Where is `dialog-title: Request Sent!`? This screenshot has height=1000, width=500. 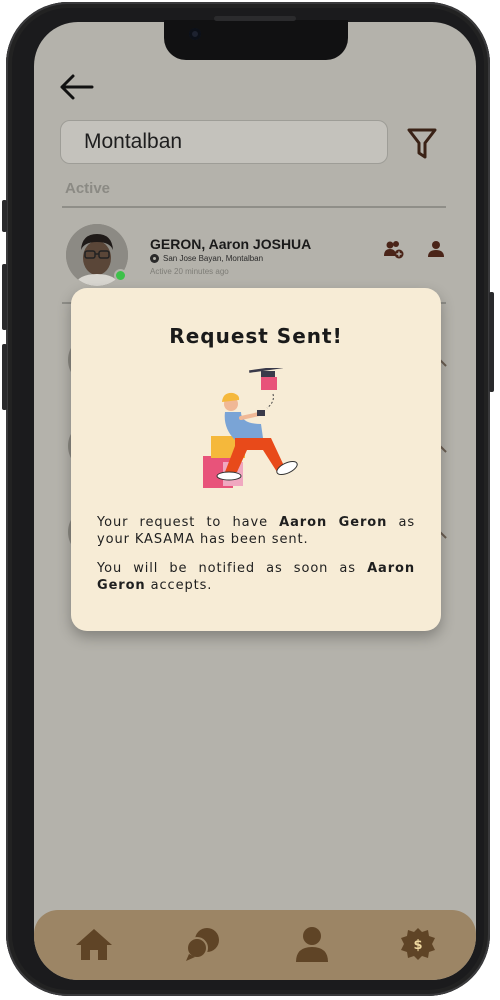
dialog-title: Request Sent! is located at coordinates (256, 336).